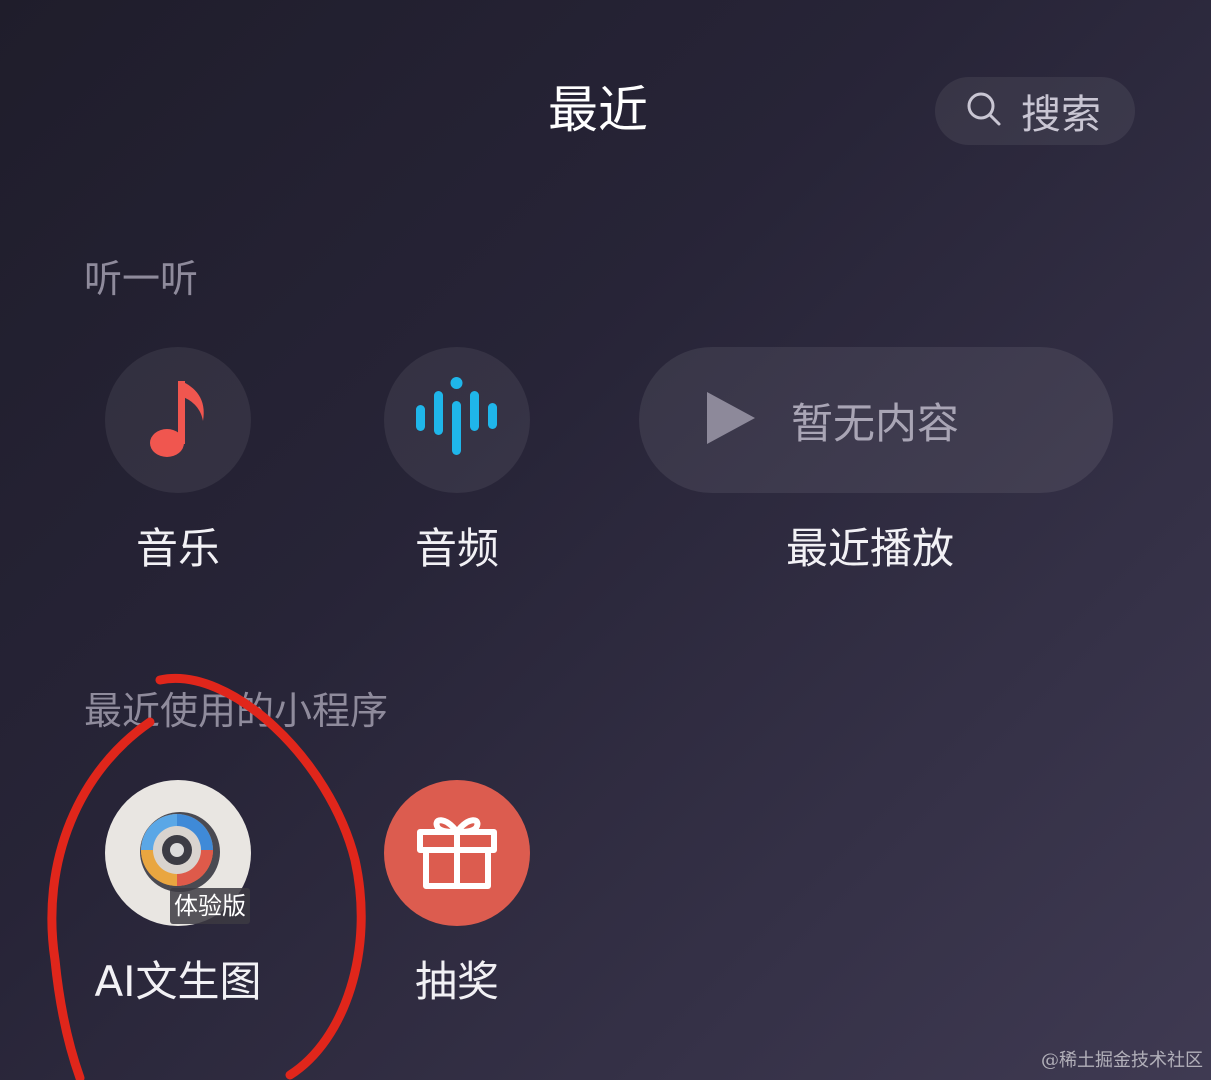 This screenshot has height=1080, width=1211. I want to click on search-icon, so click(984, 111).